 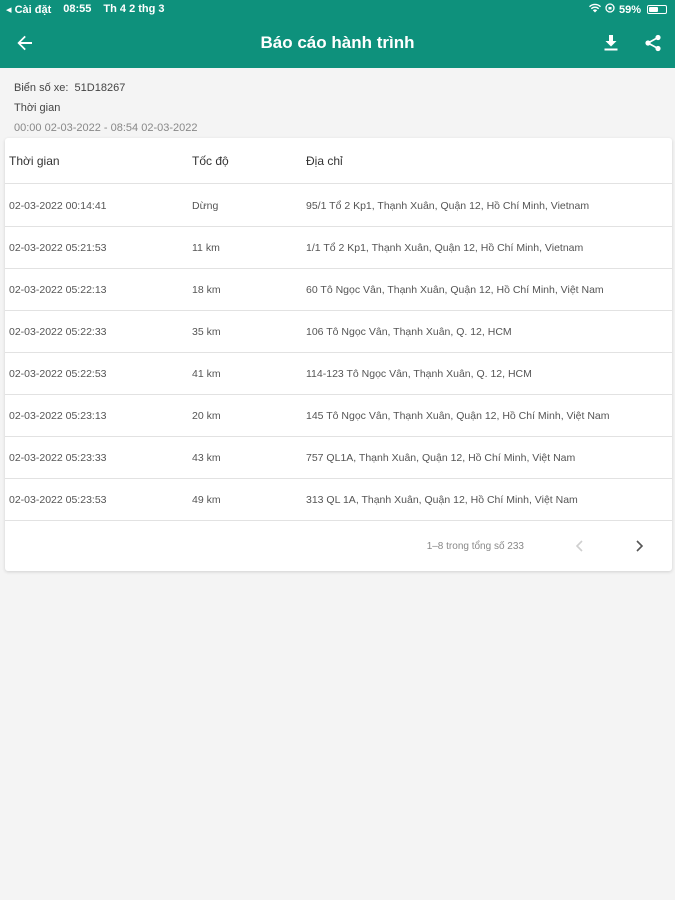 What do you see at coordinates (206, 290) in the screenshot?
I see `cell-speed: 18 km` at bounding box center [206, 290].